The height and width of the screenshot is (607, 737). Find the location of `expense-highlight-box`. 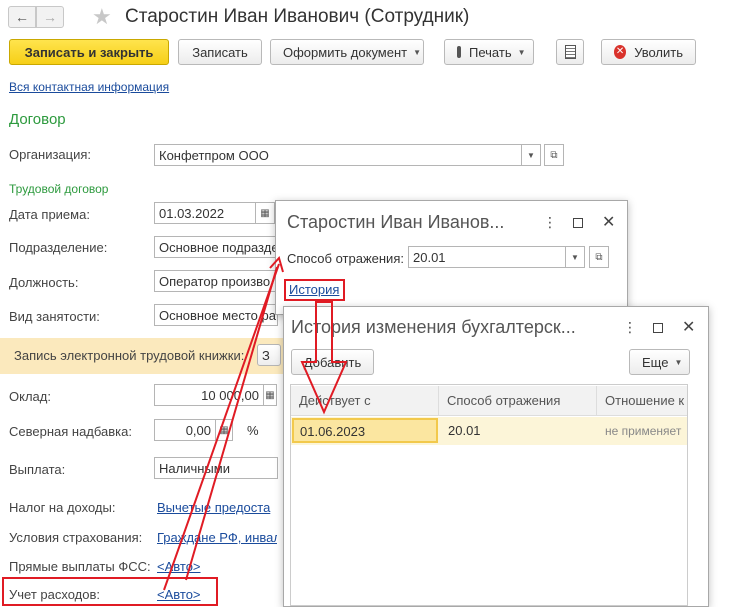

expense-highlight-box is located at coordinates (110, 591).